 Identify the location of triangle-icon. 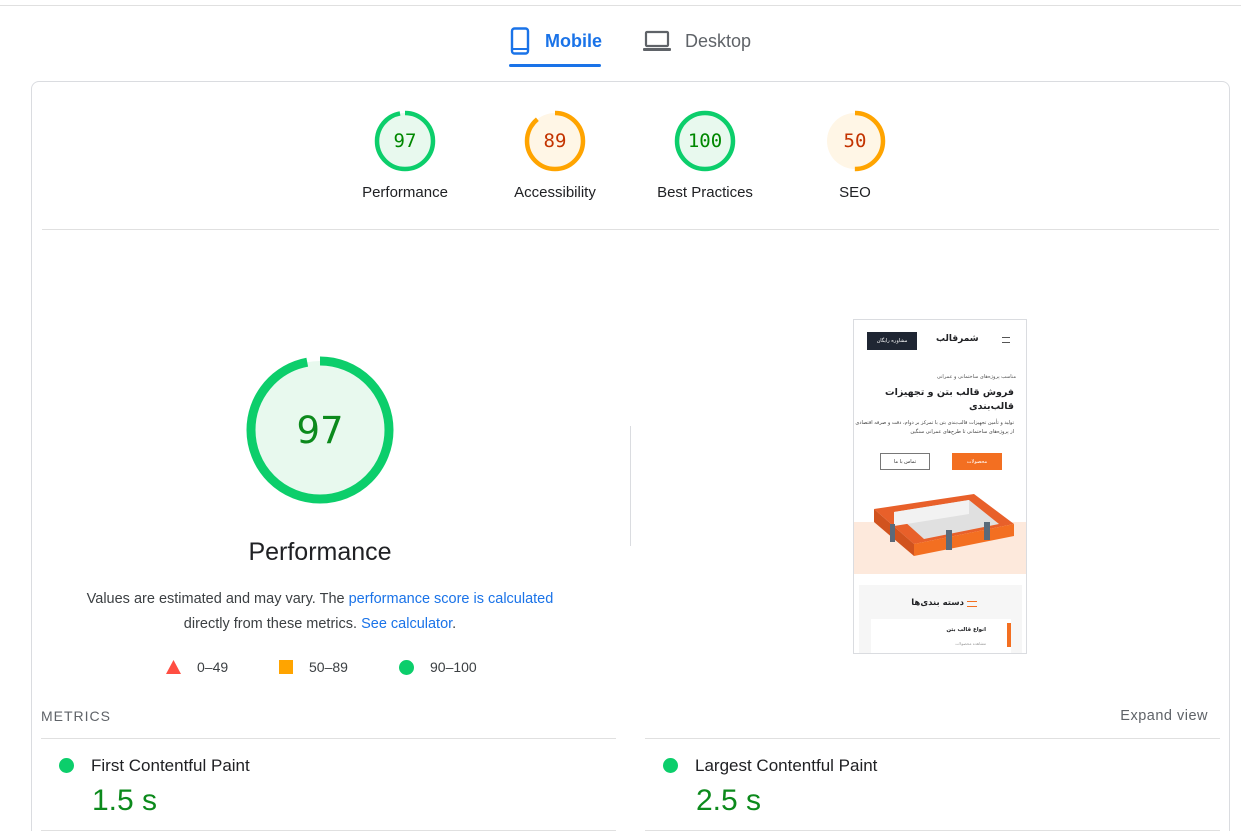
(173, 667).